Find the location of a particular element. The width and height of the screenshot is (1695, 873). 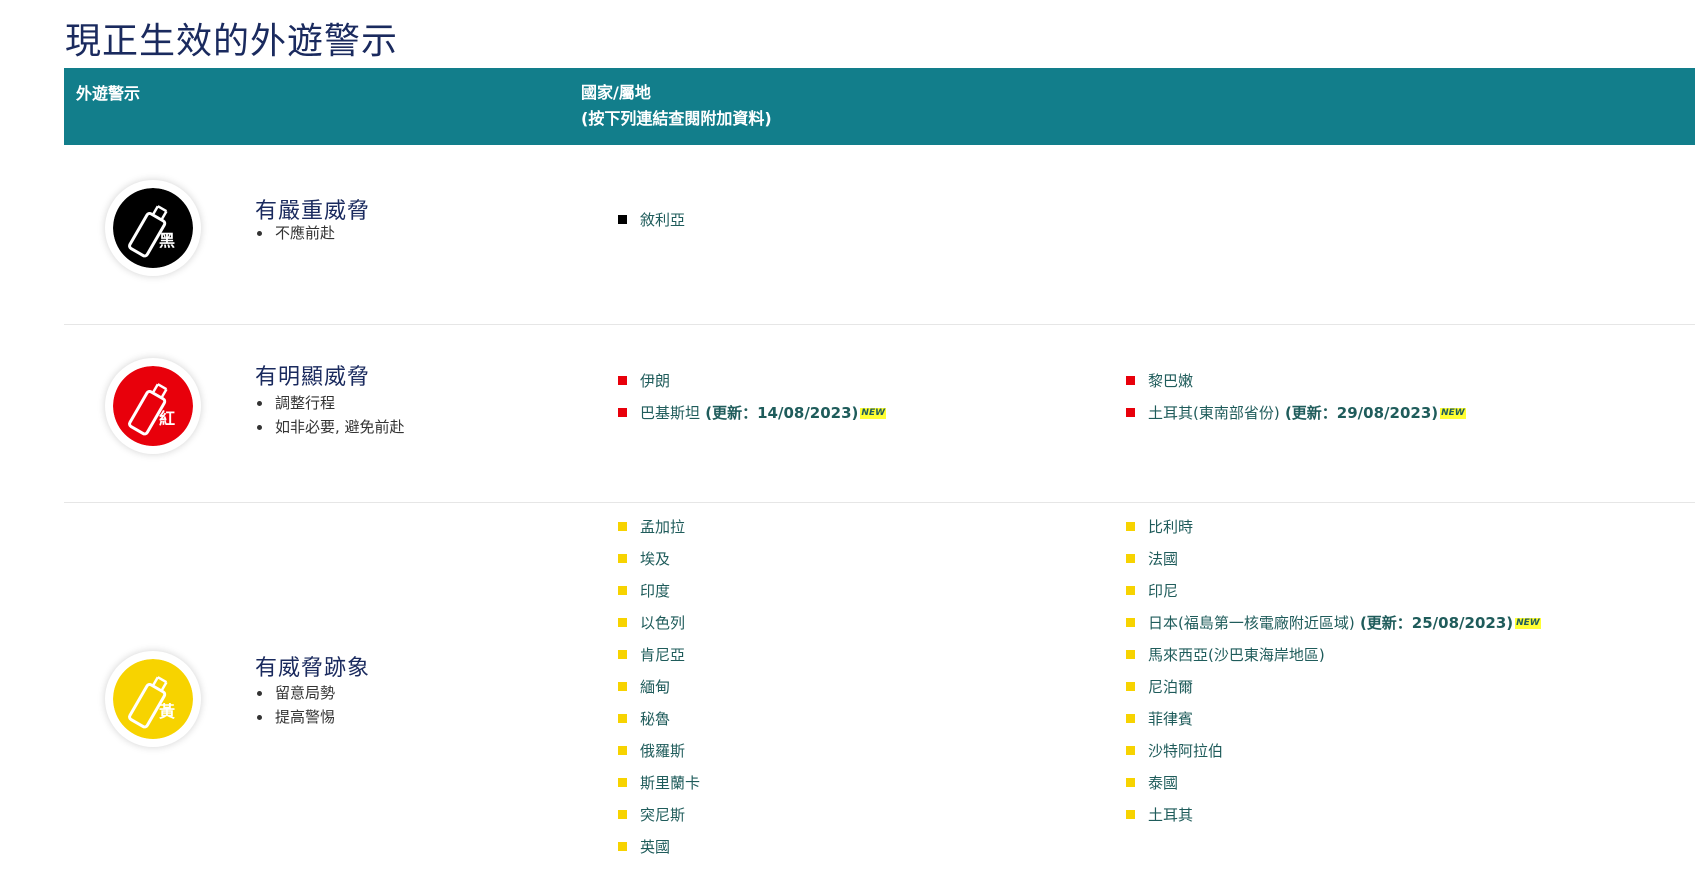

country-link: 孟加拉 is located at coordinates (659, 527).